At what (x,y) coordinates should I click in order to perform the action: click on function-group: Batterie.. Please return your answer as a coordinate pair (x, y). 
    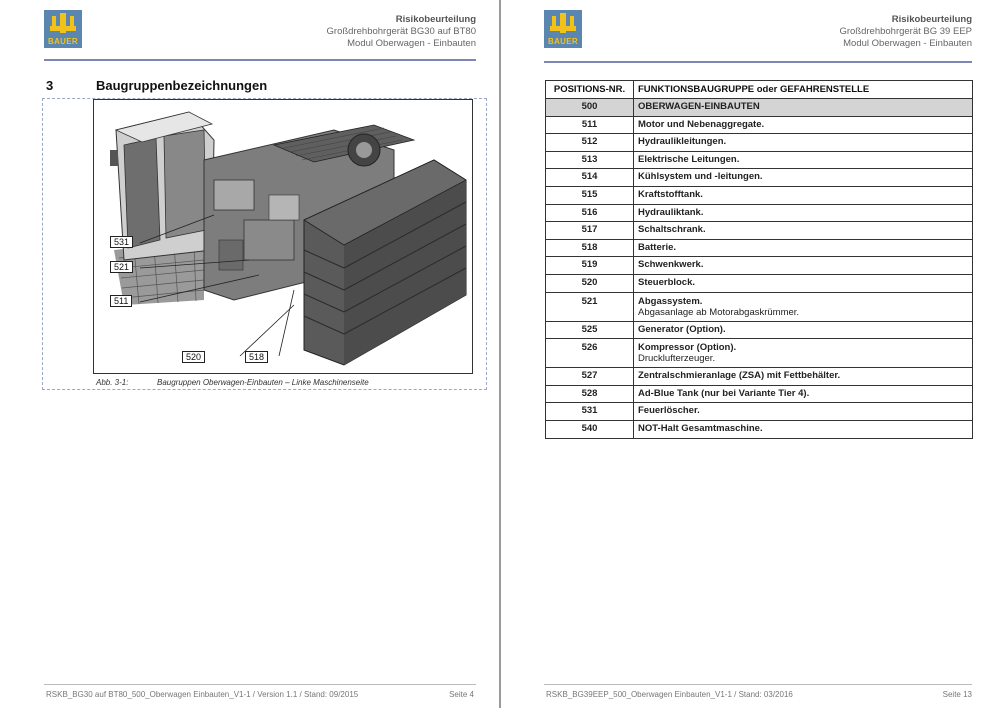
    Looking at the image, I should click on (803, 248).